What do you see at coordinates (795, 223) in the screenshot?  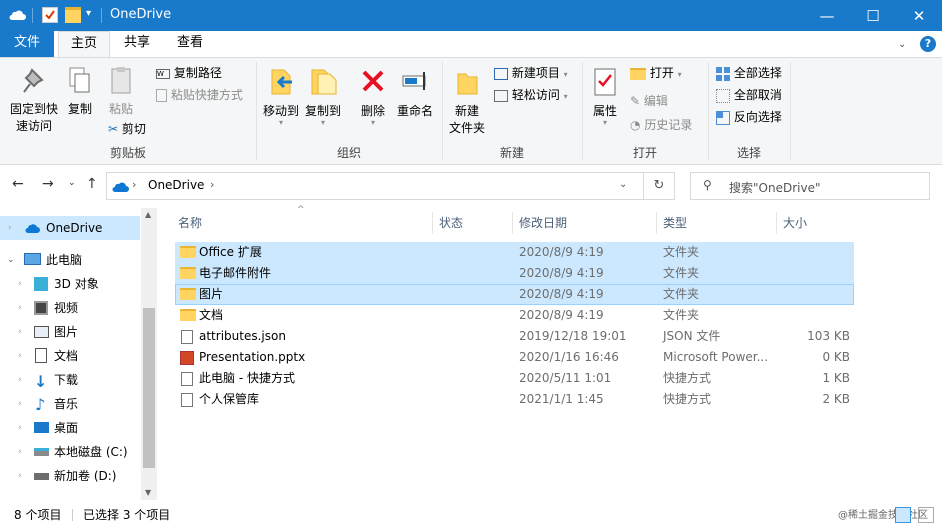 I see `column-header-size: 大小` at bounding box center [795, 223].